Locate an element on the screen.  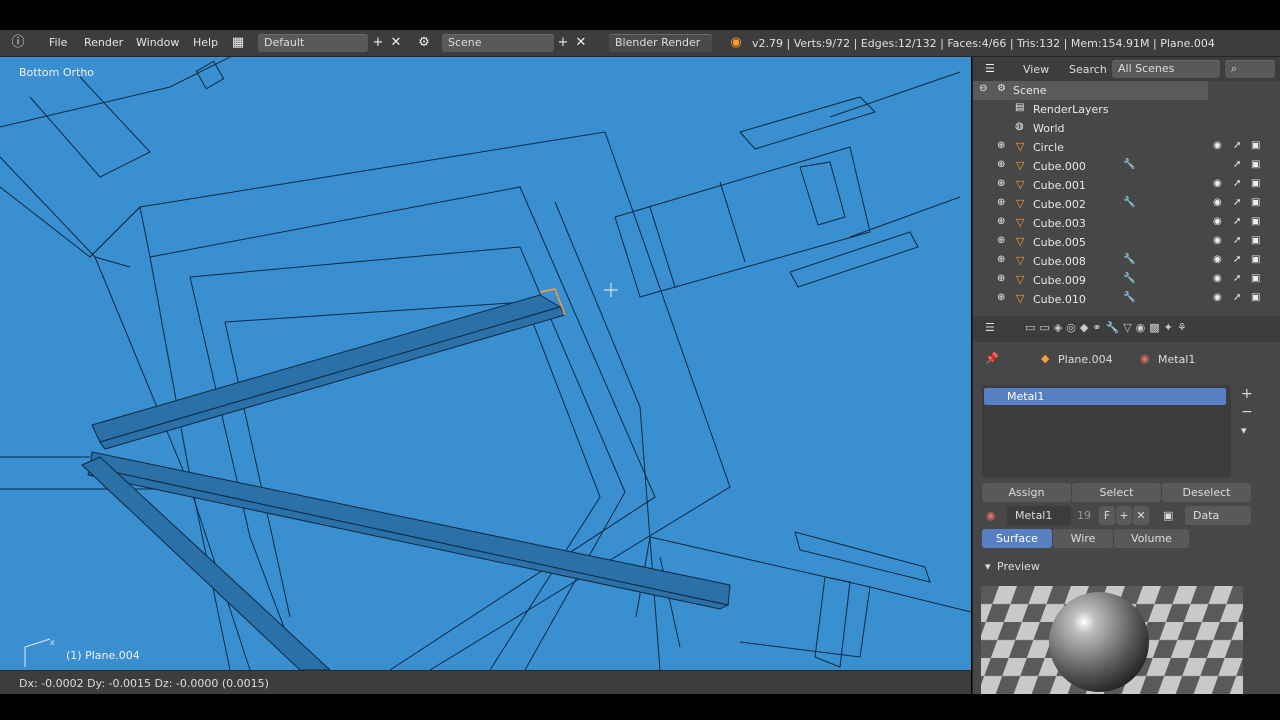
expand-icon: ⊖ is located at coordinates (983, 88).